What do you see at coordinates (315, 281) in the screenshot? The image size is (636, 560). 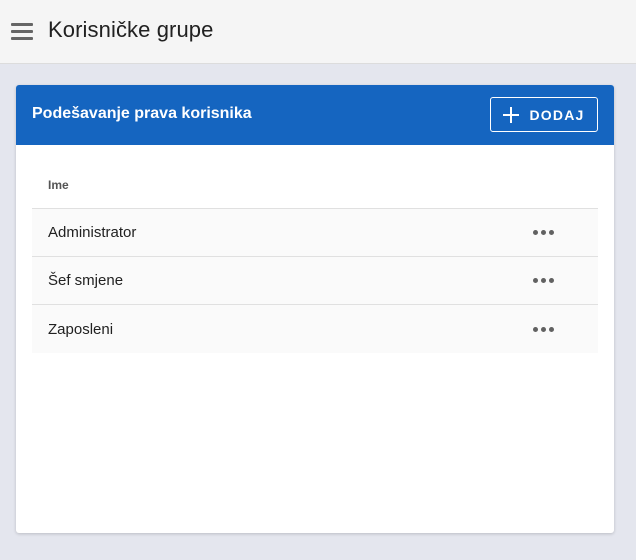 I see `table-row: Šef smjene` at bounding box center [315, 281].